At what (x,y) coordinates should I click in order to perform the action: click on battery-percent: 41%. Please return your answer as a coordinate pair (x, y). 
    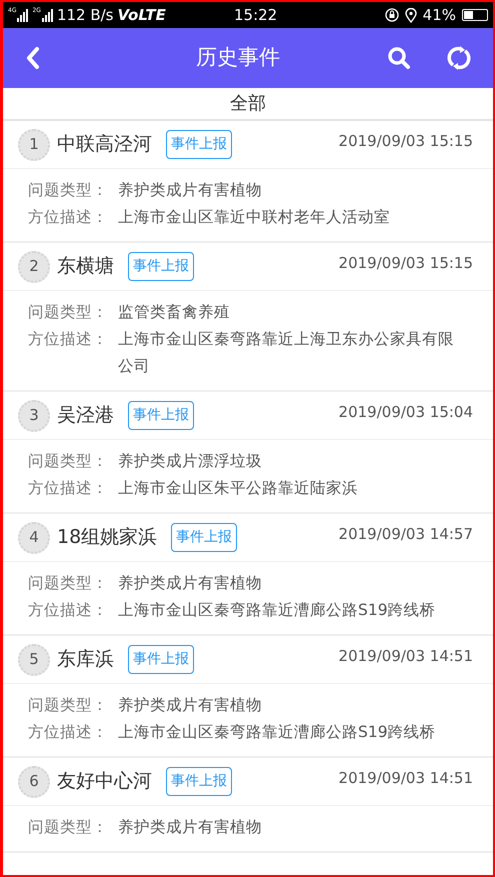
    Looking at the image, I should click on (439, 15).